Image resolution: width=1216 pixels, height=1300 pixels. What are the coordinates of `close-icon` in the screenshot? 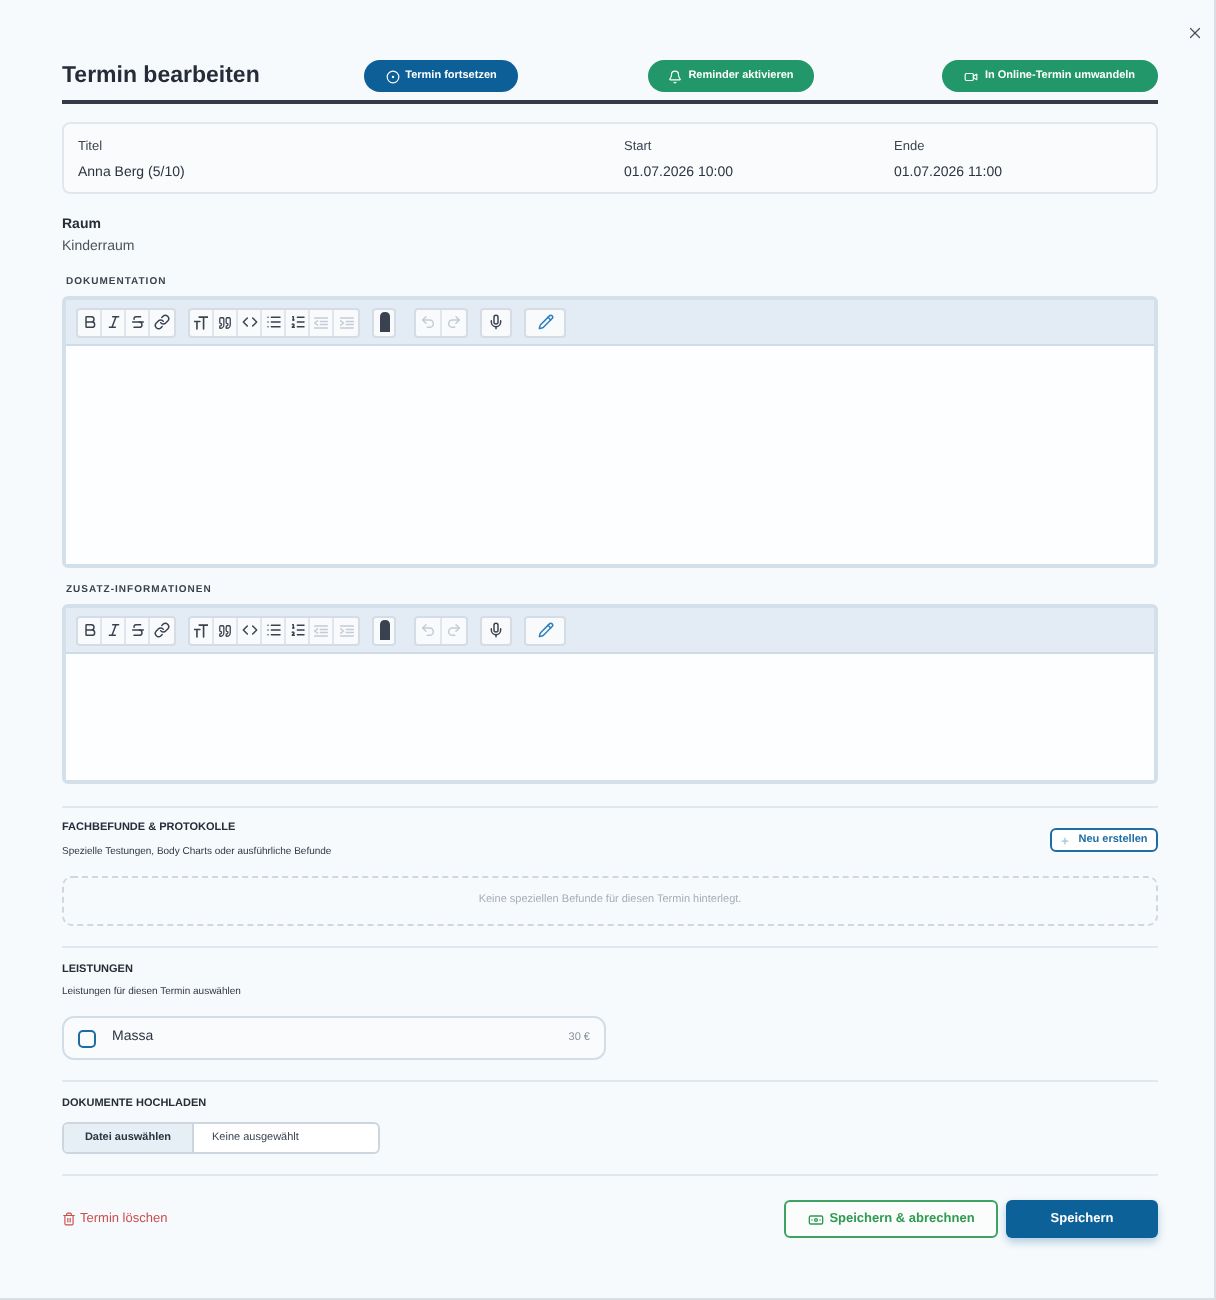 It's located at (1194, 32).